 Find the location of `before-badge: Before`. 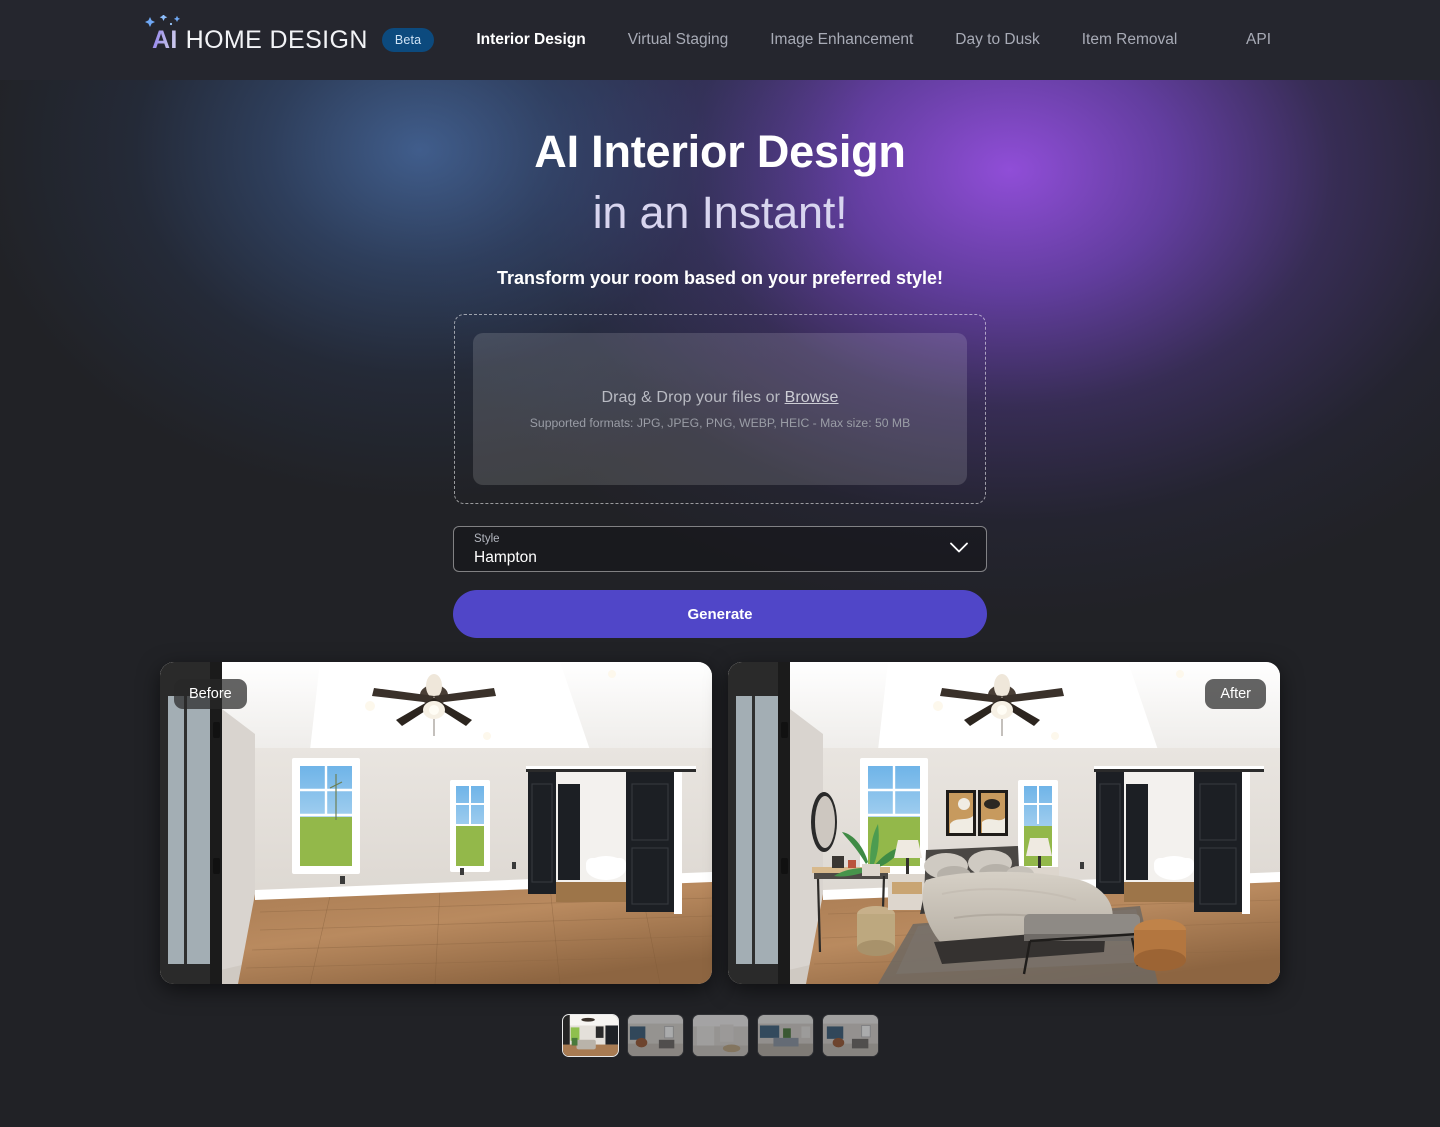

before-badge: Before is located at coordinates (210, 694).